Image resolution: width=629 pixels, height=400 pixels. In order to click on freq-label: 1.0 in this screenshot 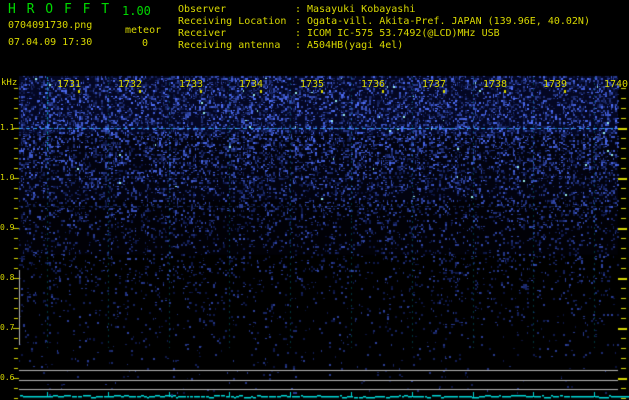, I will do `click(7, 177)`.